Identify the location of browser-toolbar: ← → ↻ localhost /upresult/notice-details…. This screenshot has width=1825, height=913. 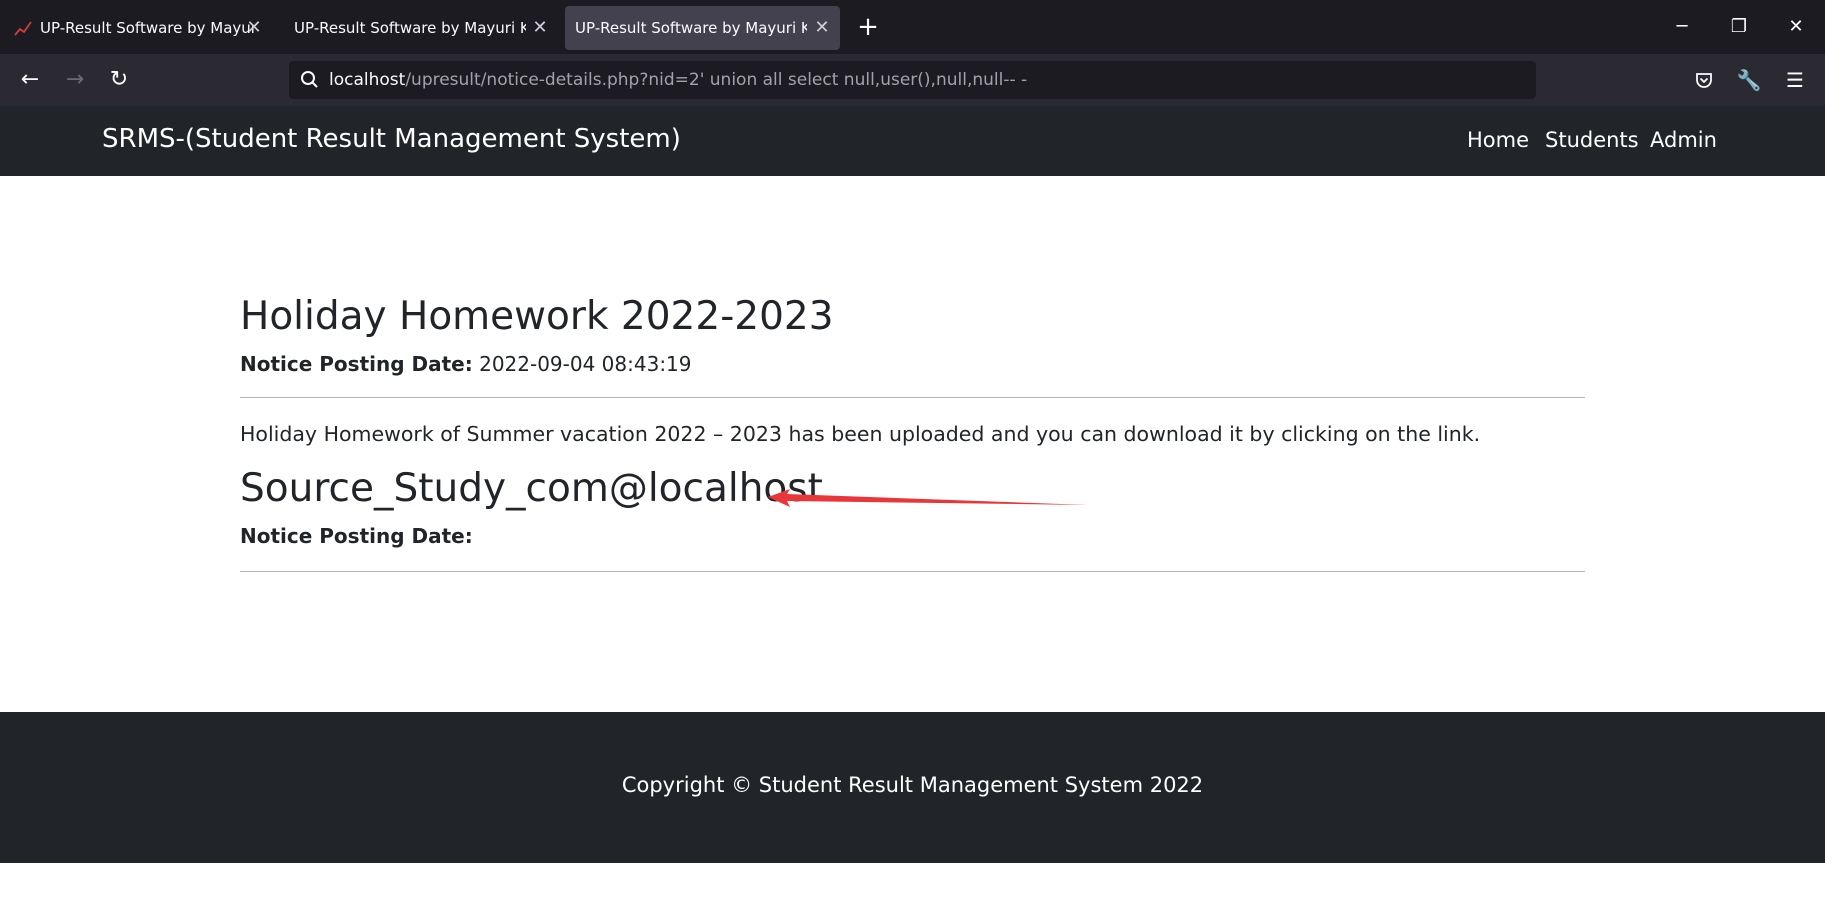
(912, 80).